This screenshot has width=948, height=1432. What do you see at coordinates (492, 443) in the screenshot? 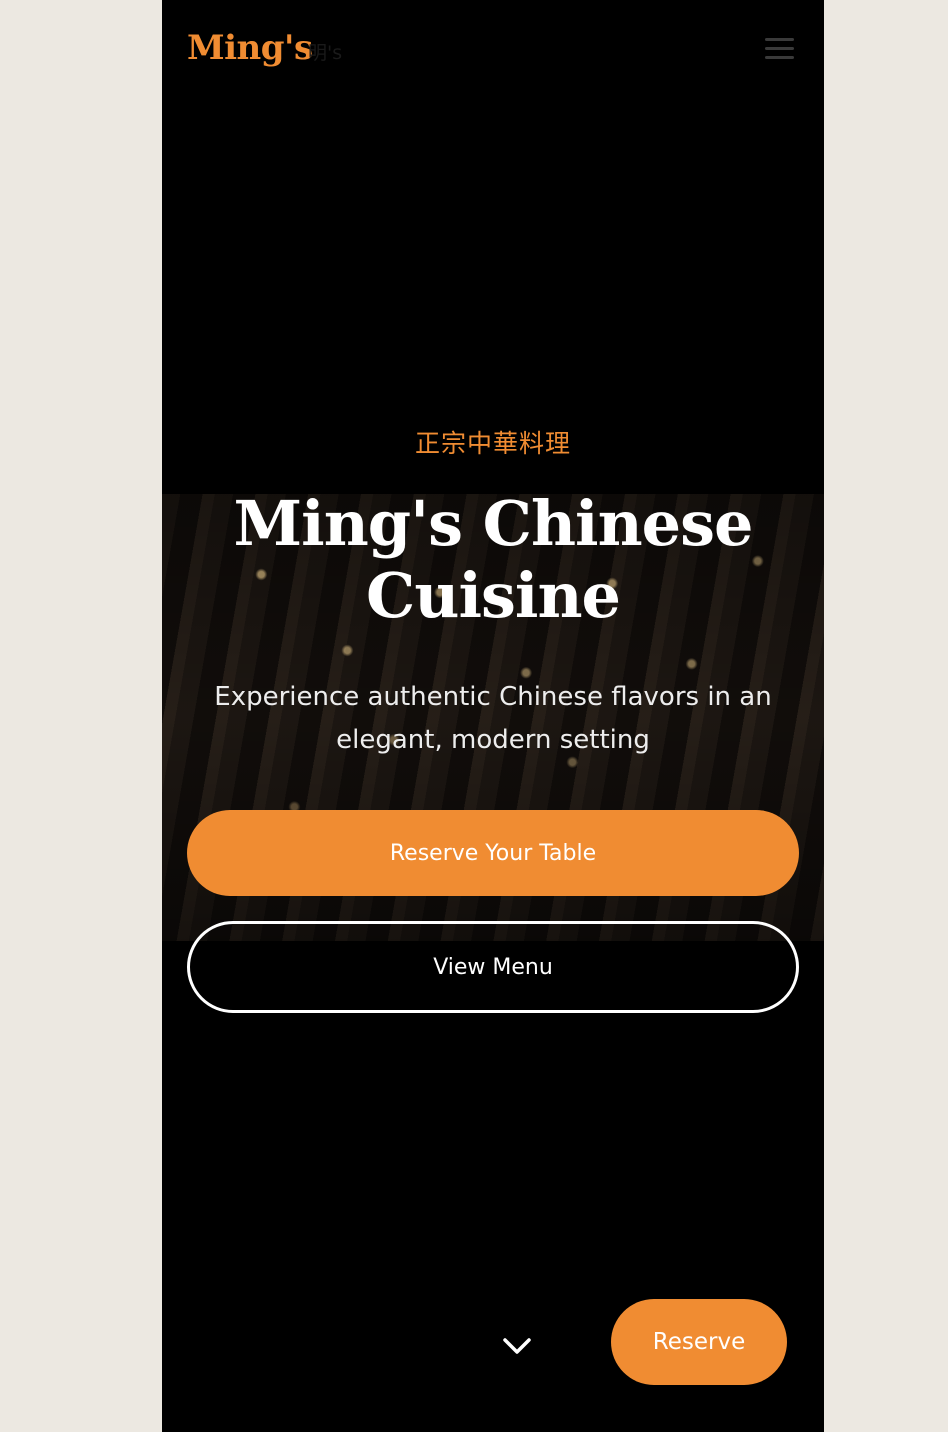
I see `hero-eyebrow: 正宗中華料理` at bounding box center [492, 443].